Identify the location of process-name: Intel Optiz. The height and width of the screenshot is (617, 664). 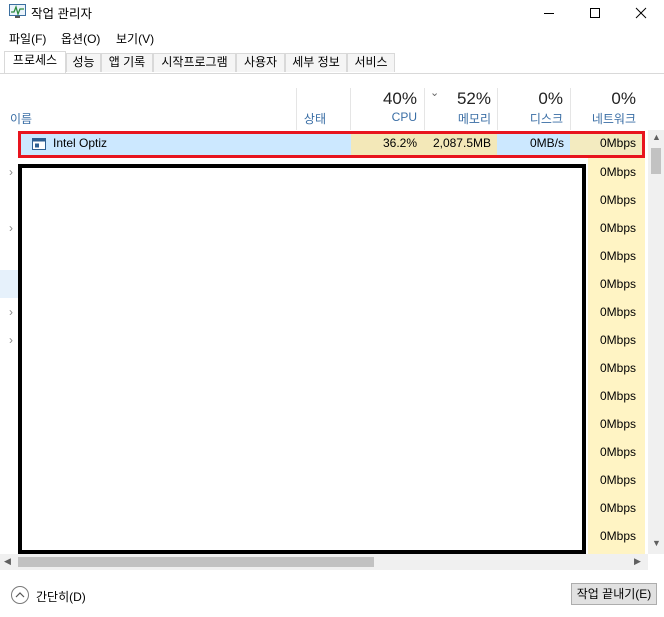
(80, 143).